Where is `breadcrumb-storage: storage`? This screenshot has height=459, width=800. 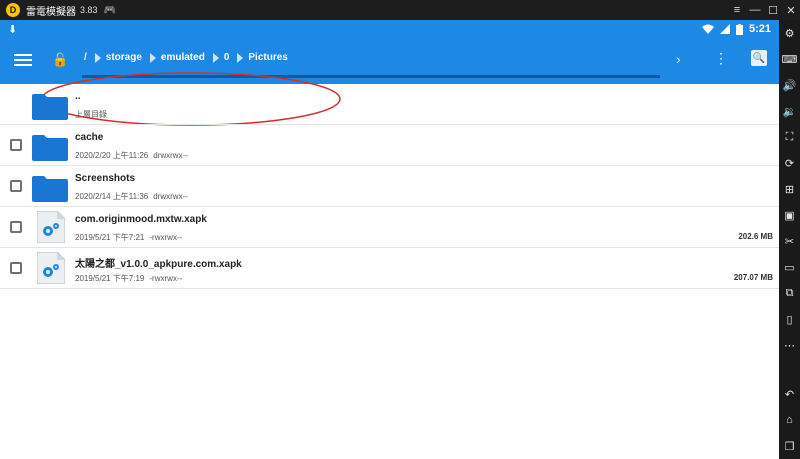 breadcrumb-storage: storage is located at coordinates (114, 57).